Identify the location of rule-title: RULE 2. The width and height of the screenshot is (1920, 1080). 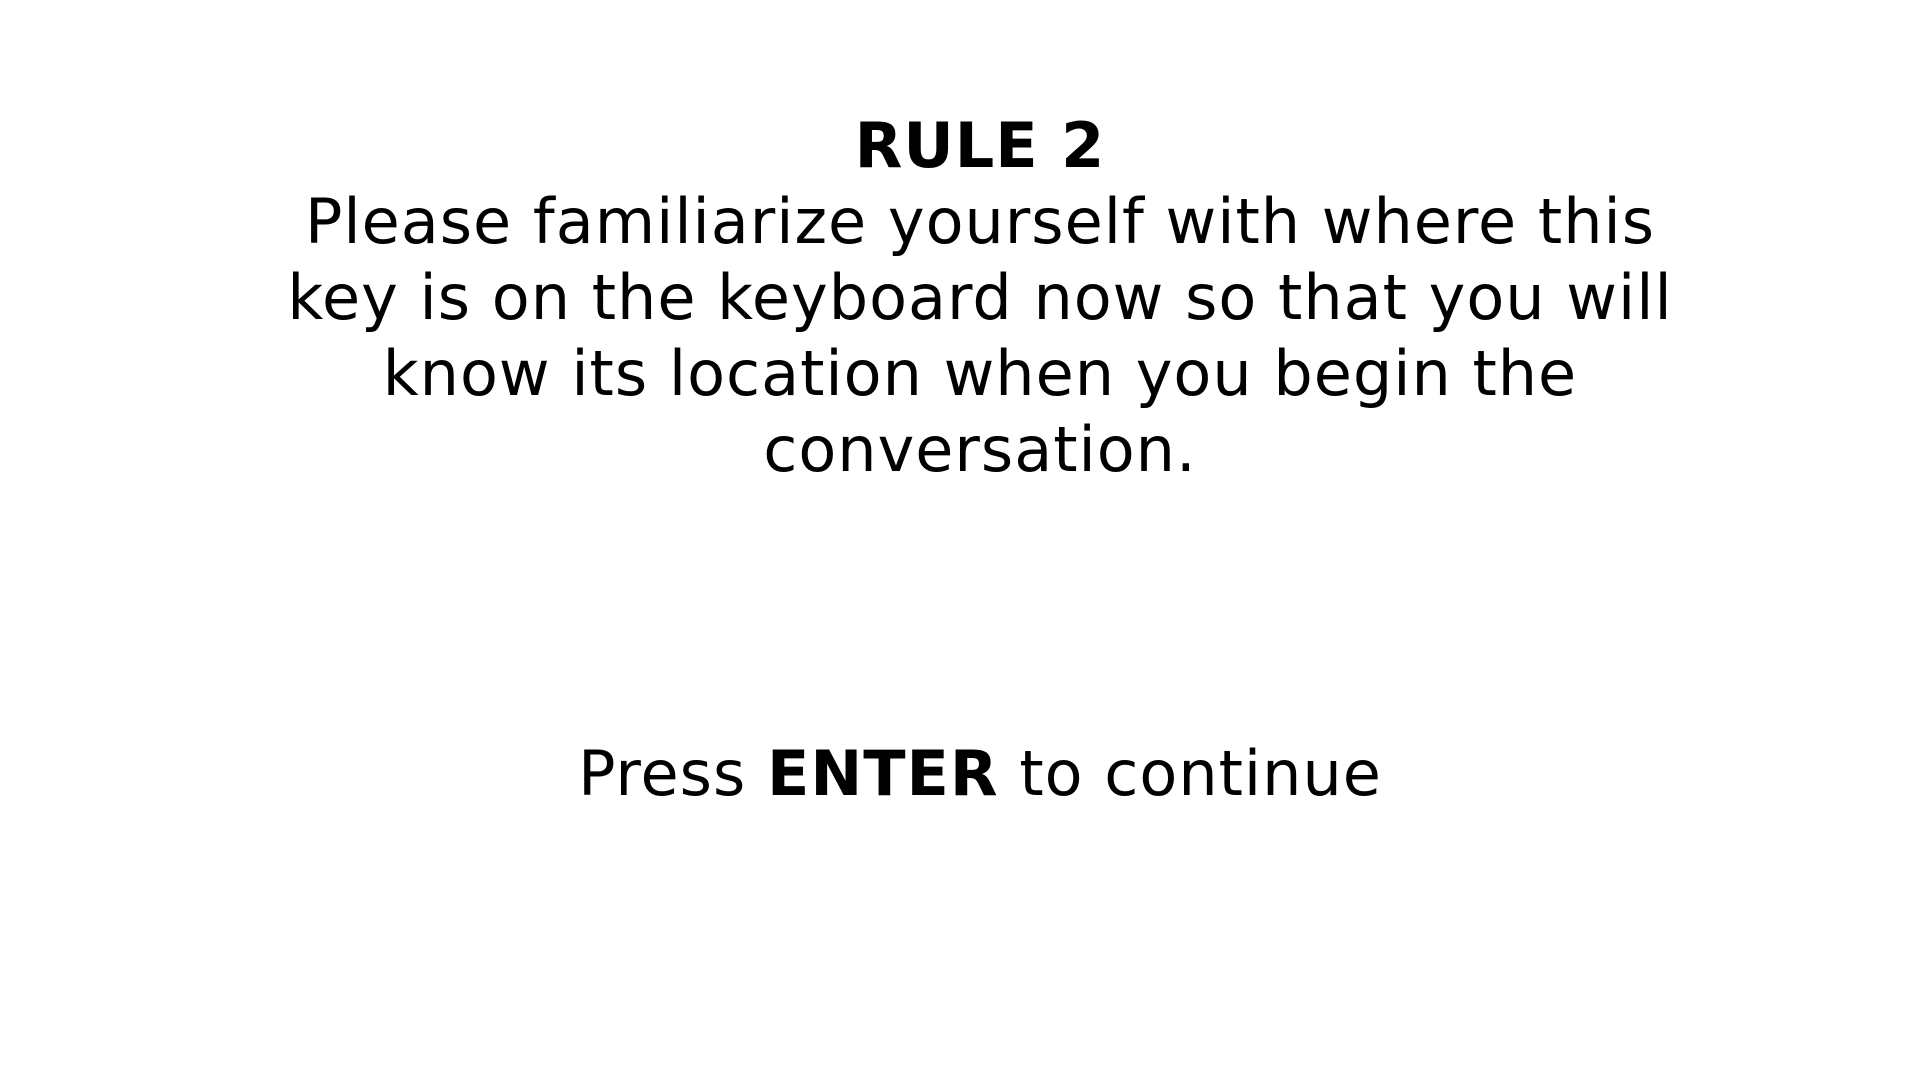
(980, 145).